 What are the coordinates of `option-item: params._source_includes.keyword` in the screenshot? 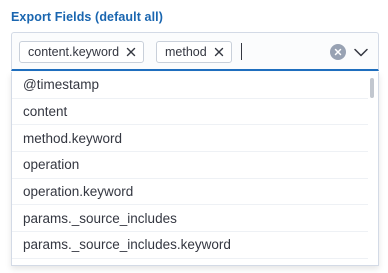 It's located at (190, 245).